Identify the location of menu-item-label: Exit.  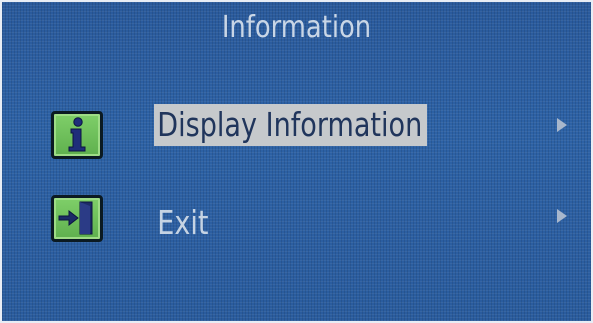
(183, 222).